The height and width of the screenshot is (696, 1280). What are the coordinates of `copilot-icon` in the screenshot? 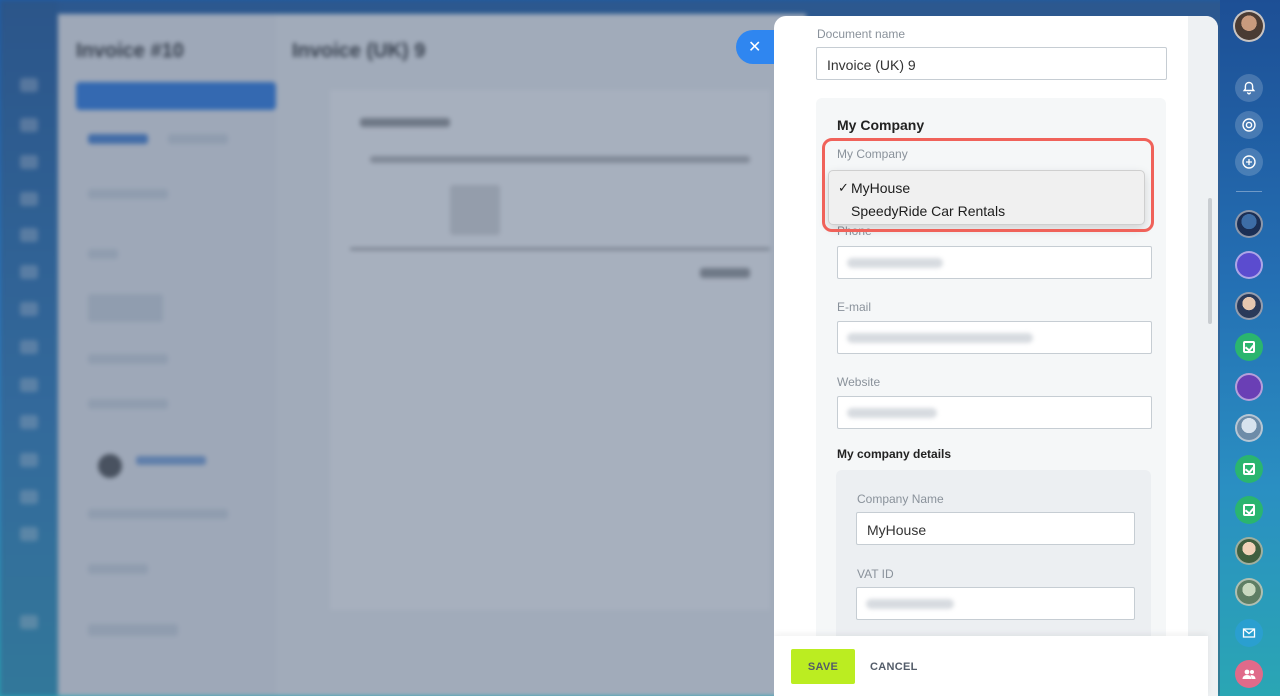 It's located at (1249, 125).